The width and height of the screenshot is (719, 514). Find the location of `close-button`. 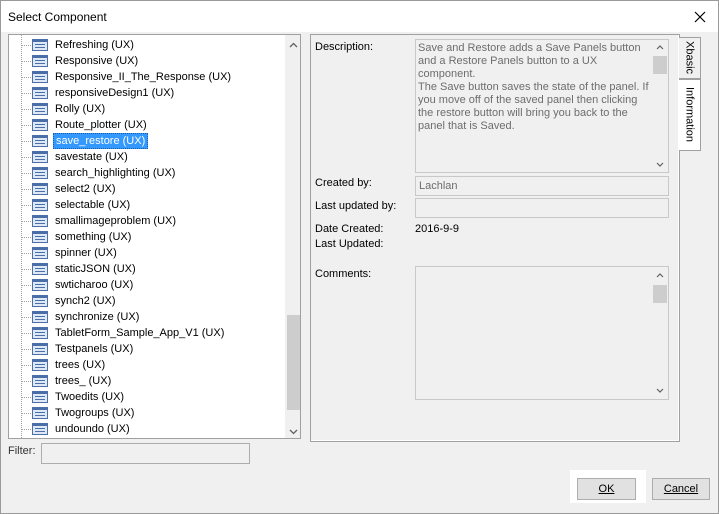

close-button is located at coordinates (700, 17).